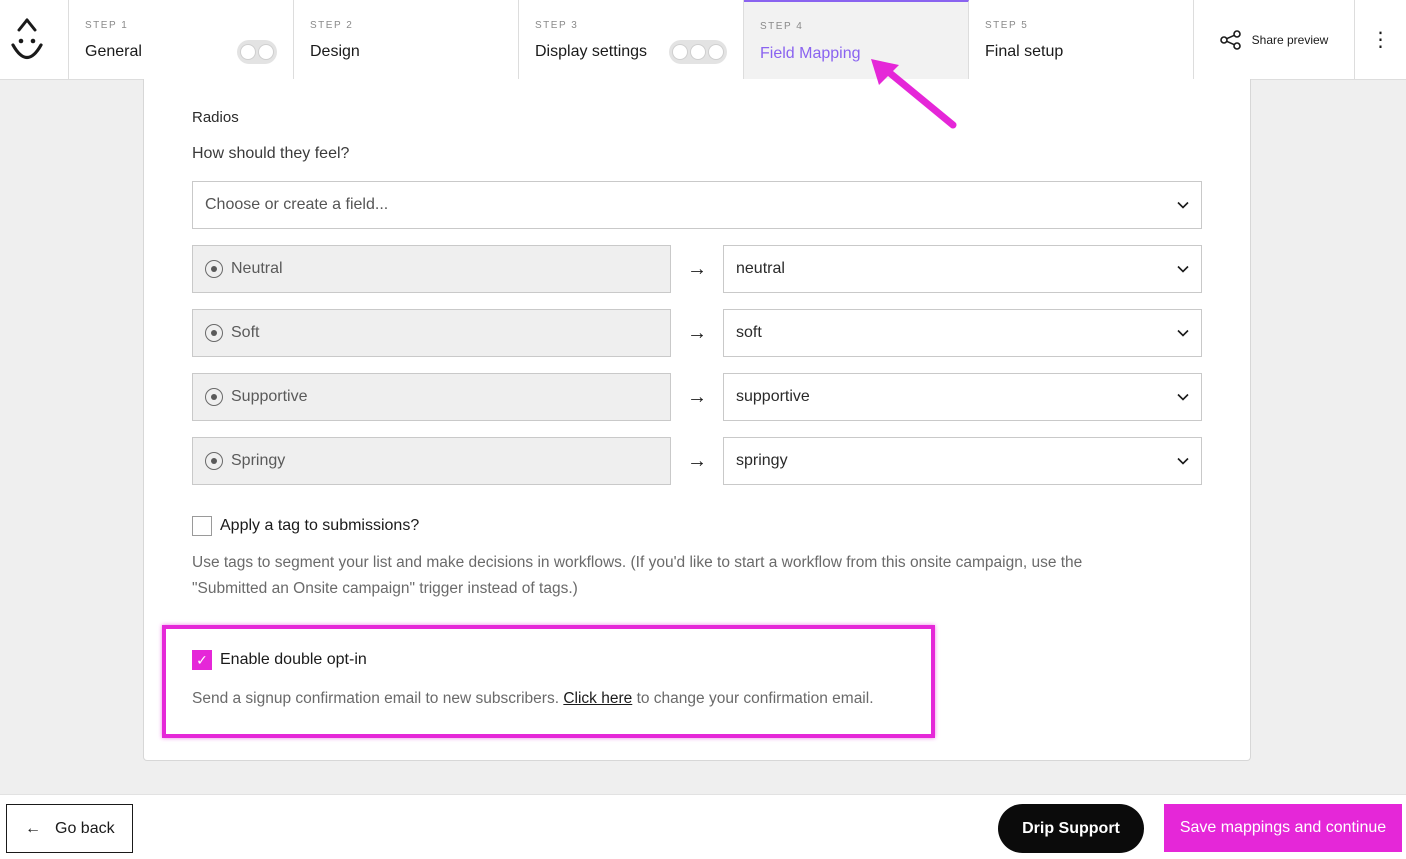  I want to click on arrow-left-icon: ←, so click(33, 828).